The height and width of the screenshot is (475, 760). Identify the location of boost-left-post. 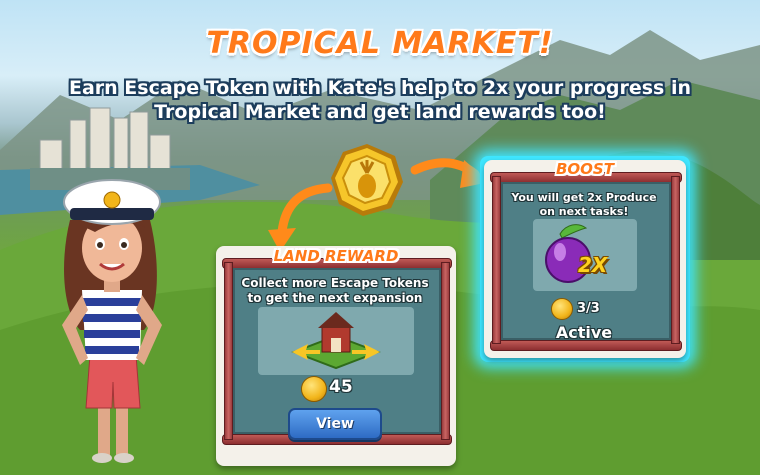
(496, 260).